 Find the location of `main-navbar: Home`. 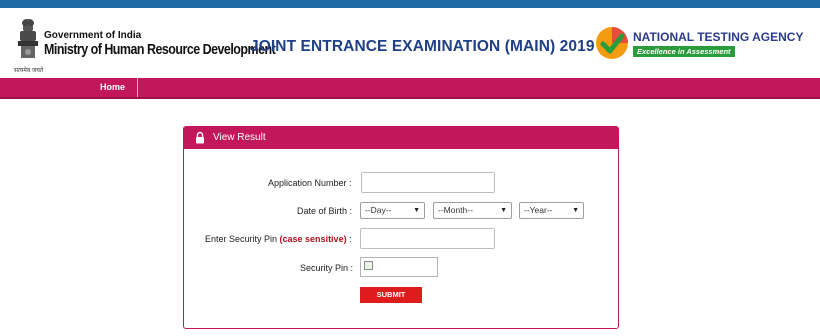

main-navbar: Home is located at coordinates (410, 88).